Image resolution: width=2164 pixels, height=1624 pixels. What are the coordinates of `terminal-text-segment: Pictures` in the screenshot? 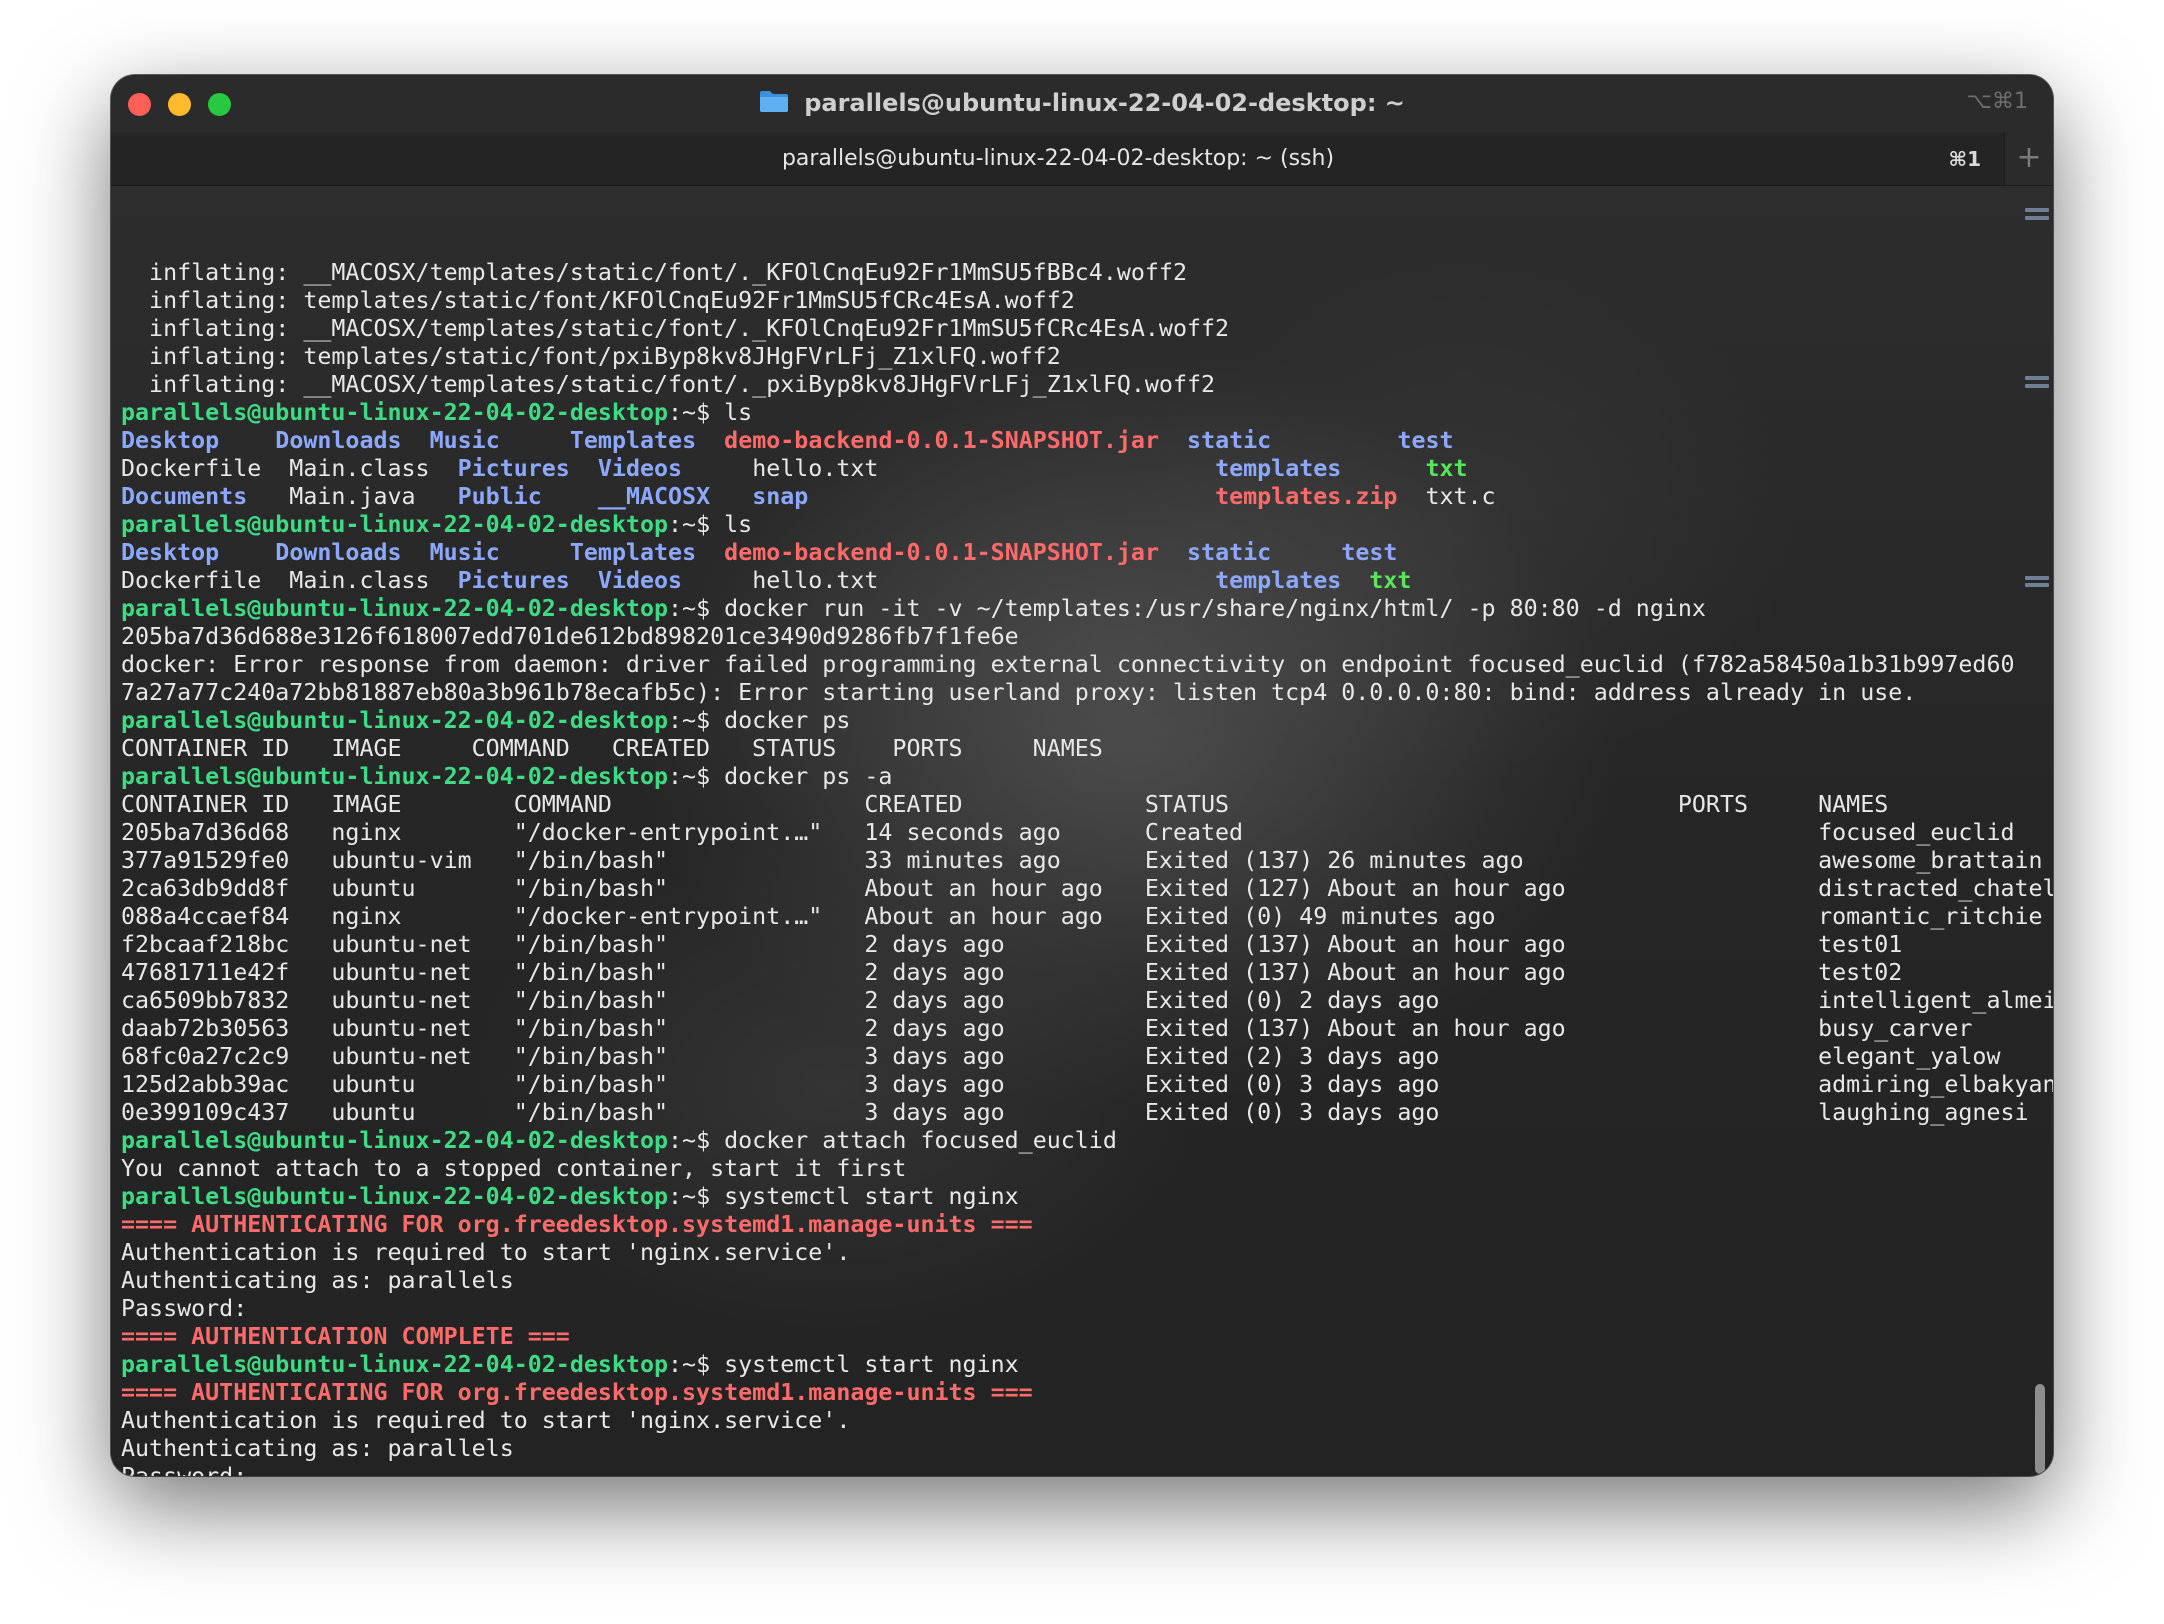 It's located at (513, 580).